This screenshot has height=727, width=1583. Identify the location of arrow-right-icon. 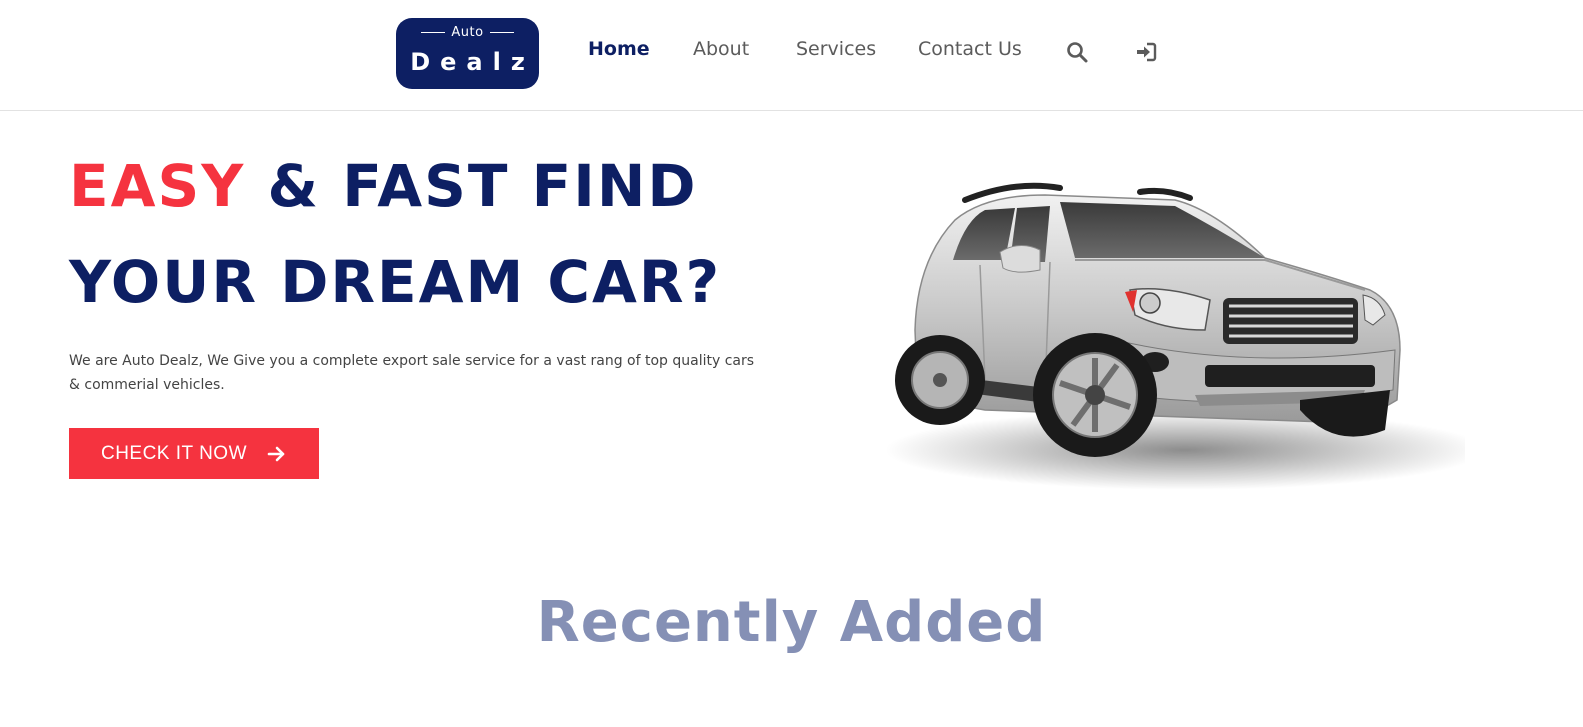
(276, 453).